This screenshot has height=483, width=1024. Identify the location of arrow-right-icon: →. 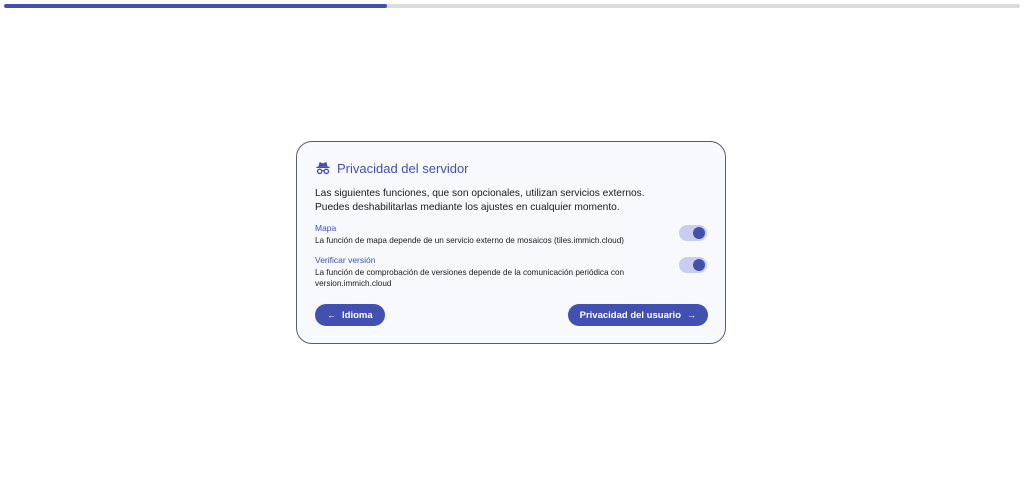
(691, 315).